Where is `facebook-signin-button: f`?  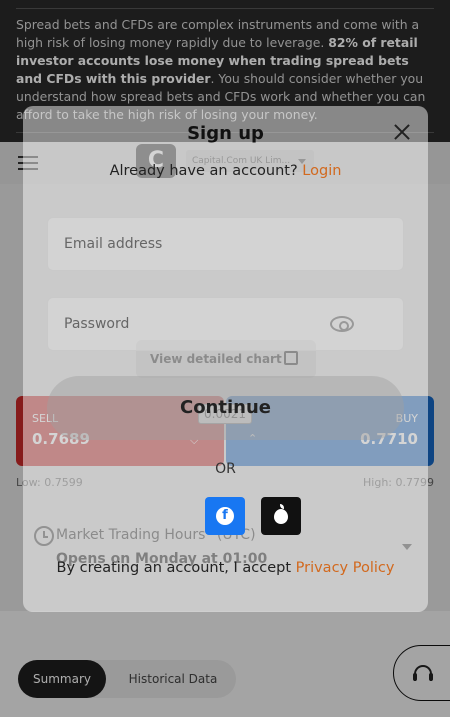 facebook-signin-button: f is located at coordinates (225, 516).